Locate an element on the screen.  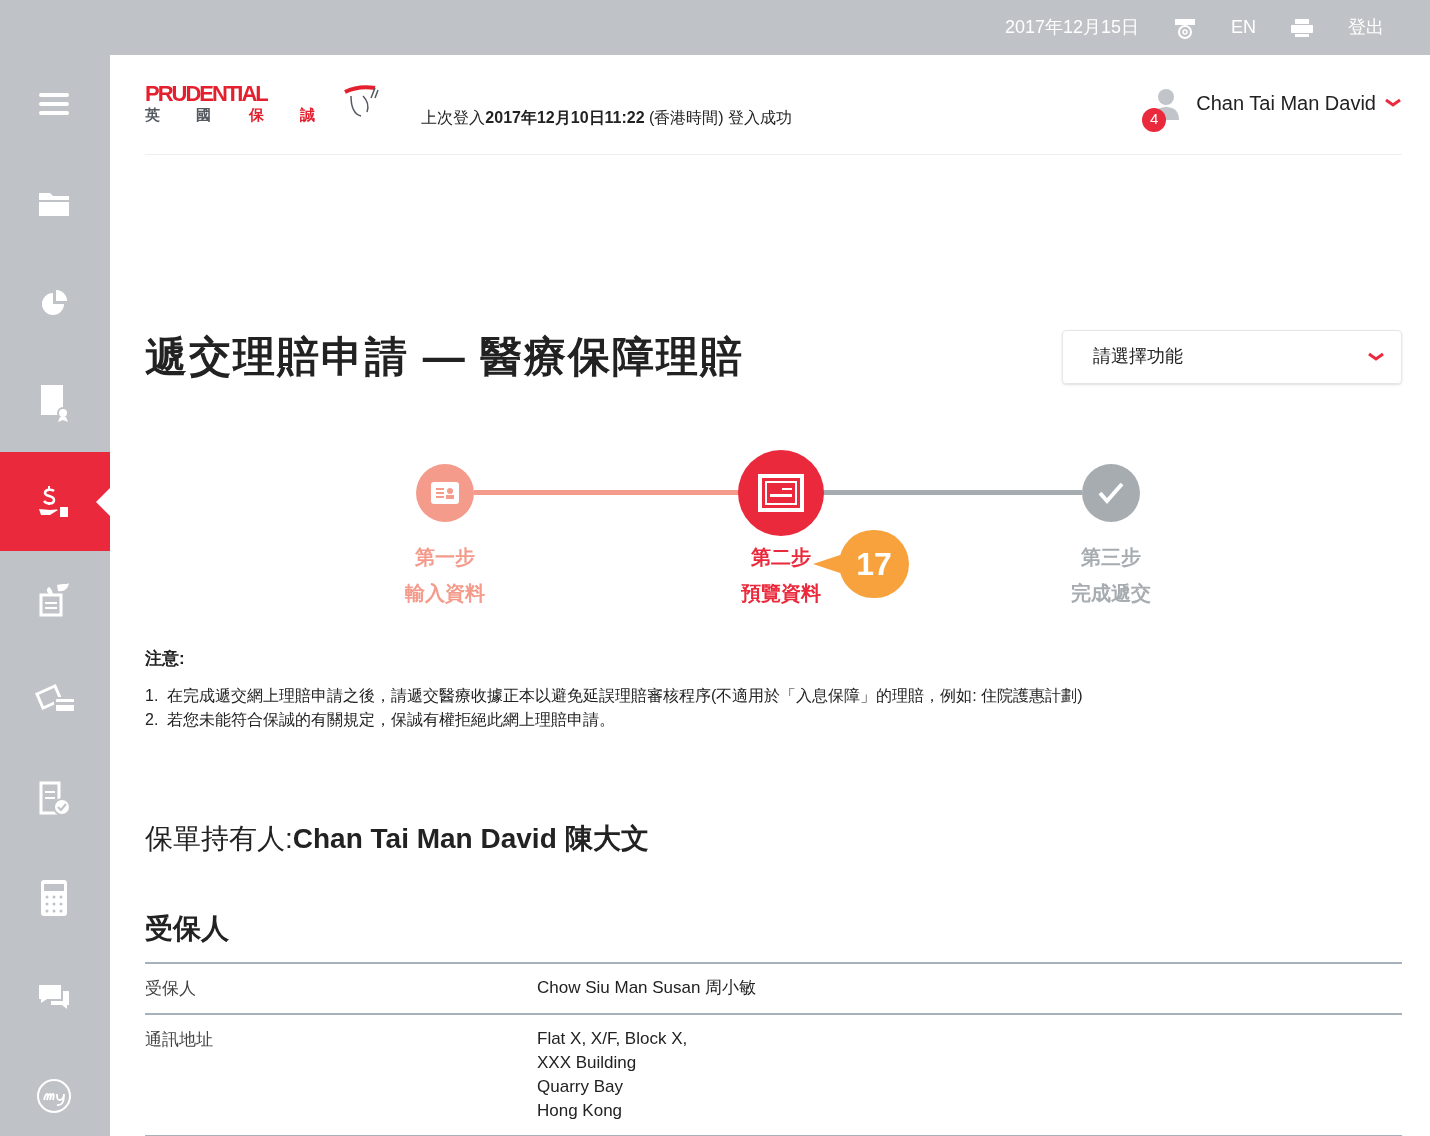
field-value: XXX Building is located at coordinates (587, 1063).